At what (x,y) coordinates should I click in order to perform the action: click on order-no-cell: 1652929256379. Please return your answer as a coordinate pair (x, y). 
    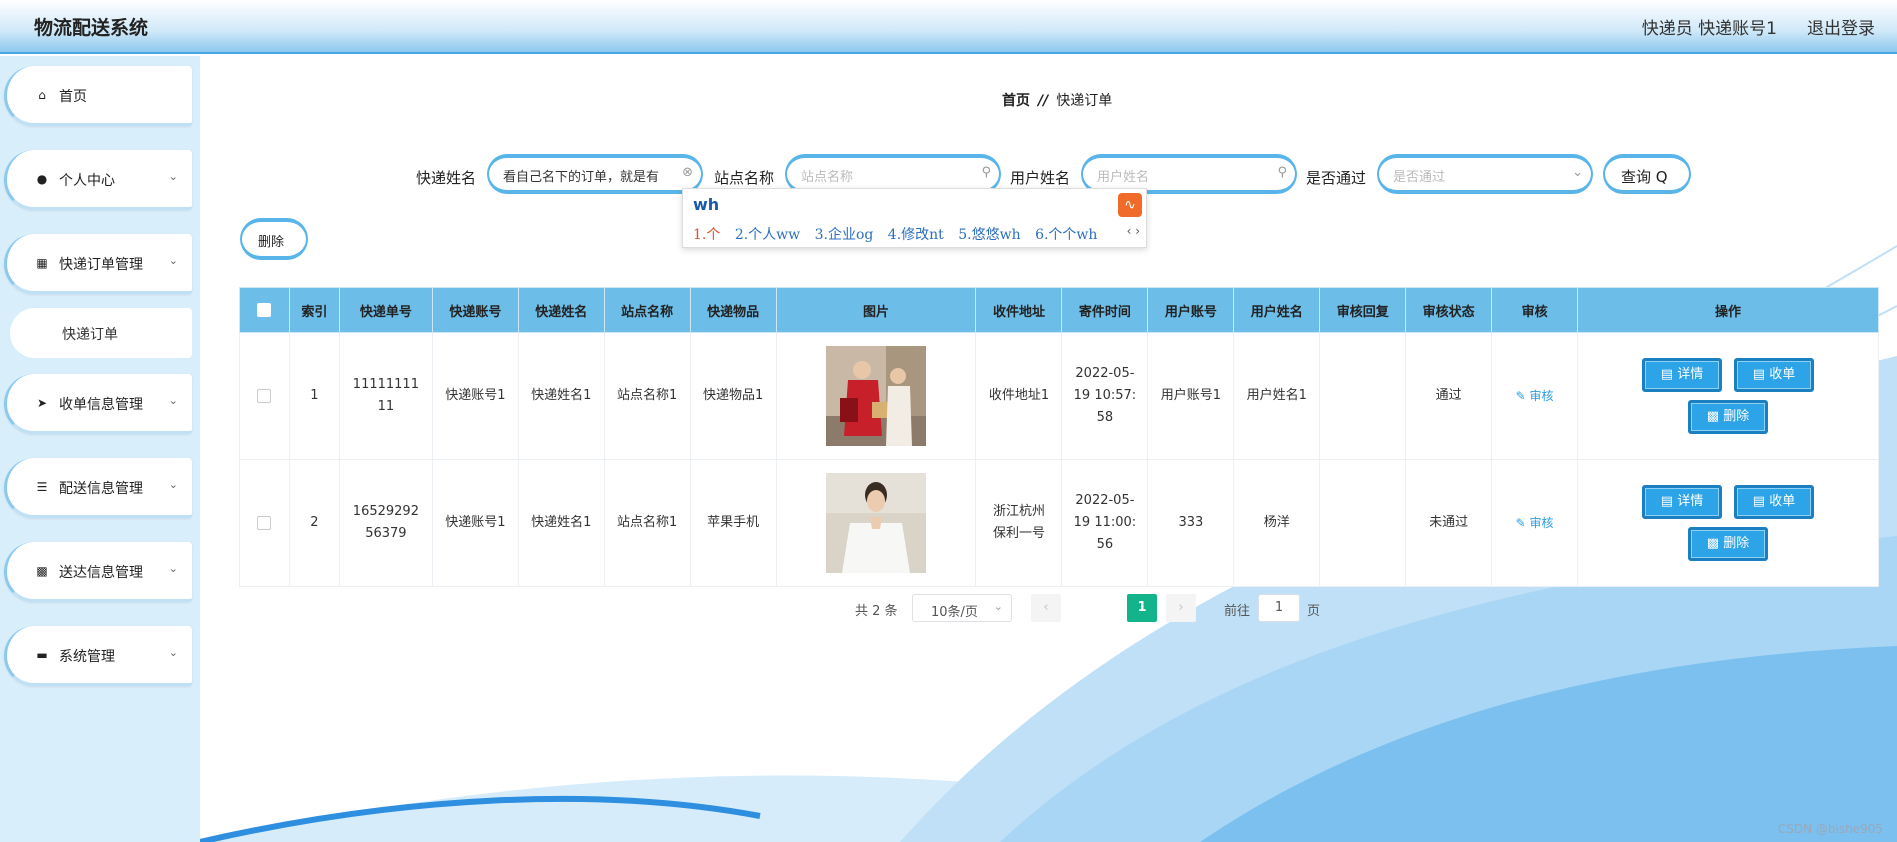
    Looking at the image, I should click on (385, 523).